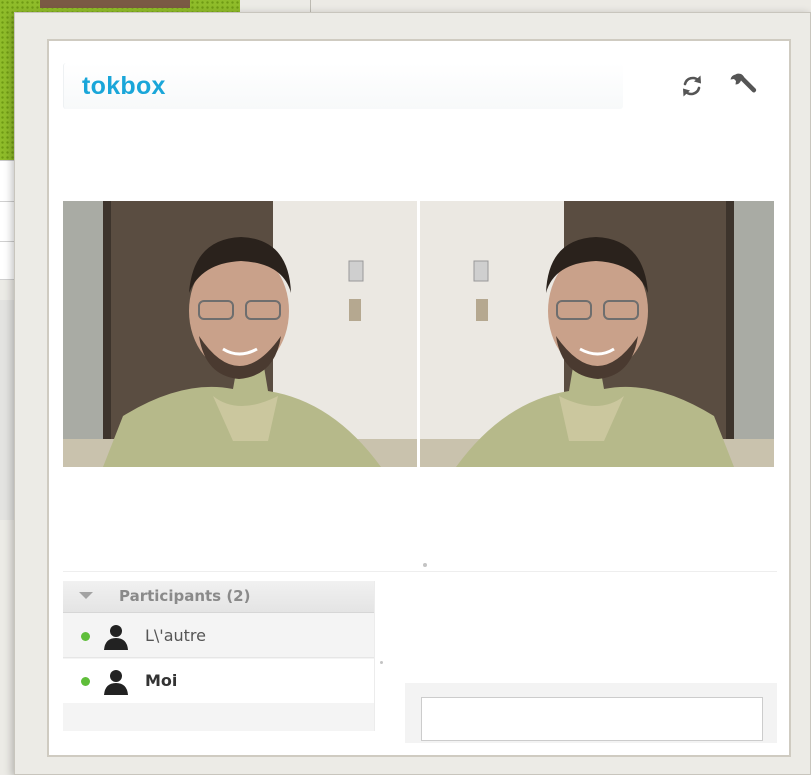  Describe the element at coordinates (583, 631) in the screenshot. I see `chat-log` at that location.